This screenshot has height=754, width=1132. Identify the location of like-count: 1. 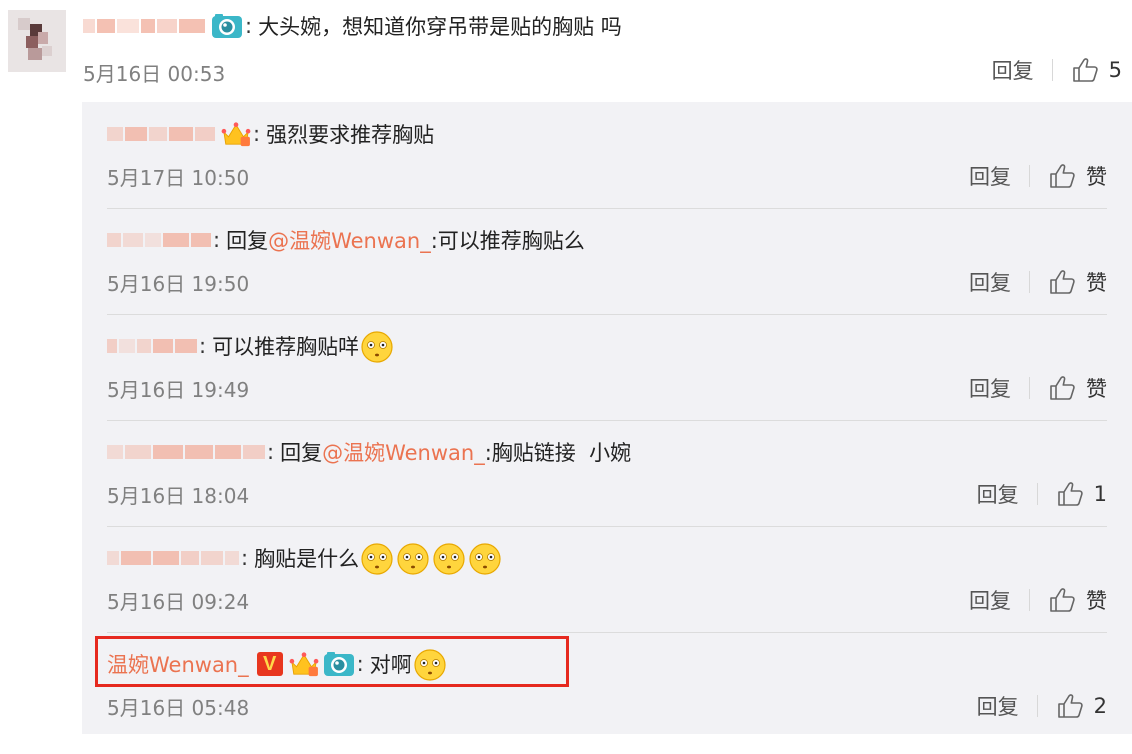
(1100, 494).